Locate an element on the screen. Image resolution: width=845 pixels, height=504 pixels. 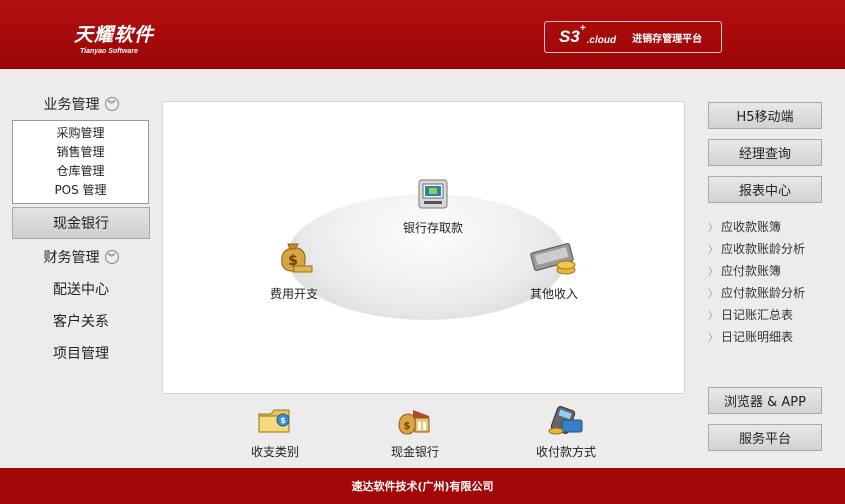
submenu-item-pos: POS 管理 is located at coordinates (80, 190).